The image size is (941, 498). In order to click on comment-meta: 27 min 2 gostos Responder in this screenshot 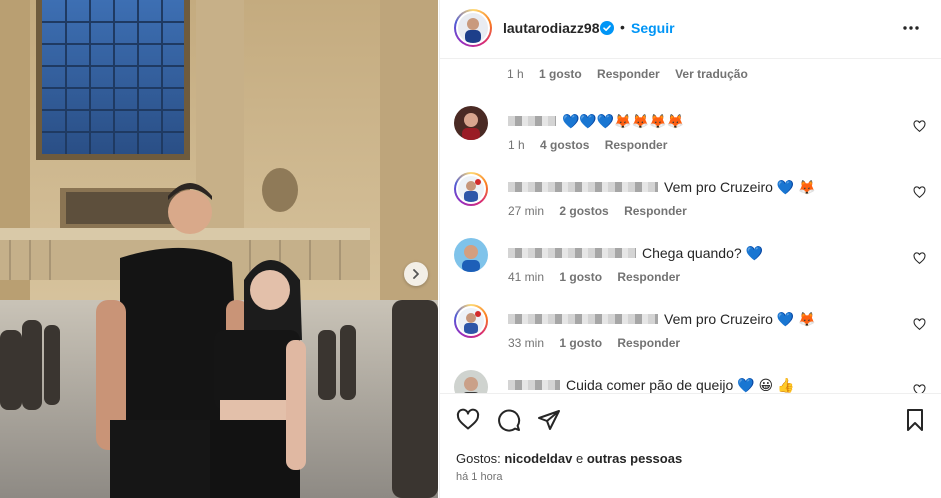, I will do `click(603, 211)`.